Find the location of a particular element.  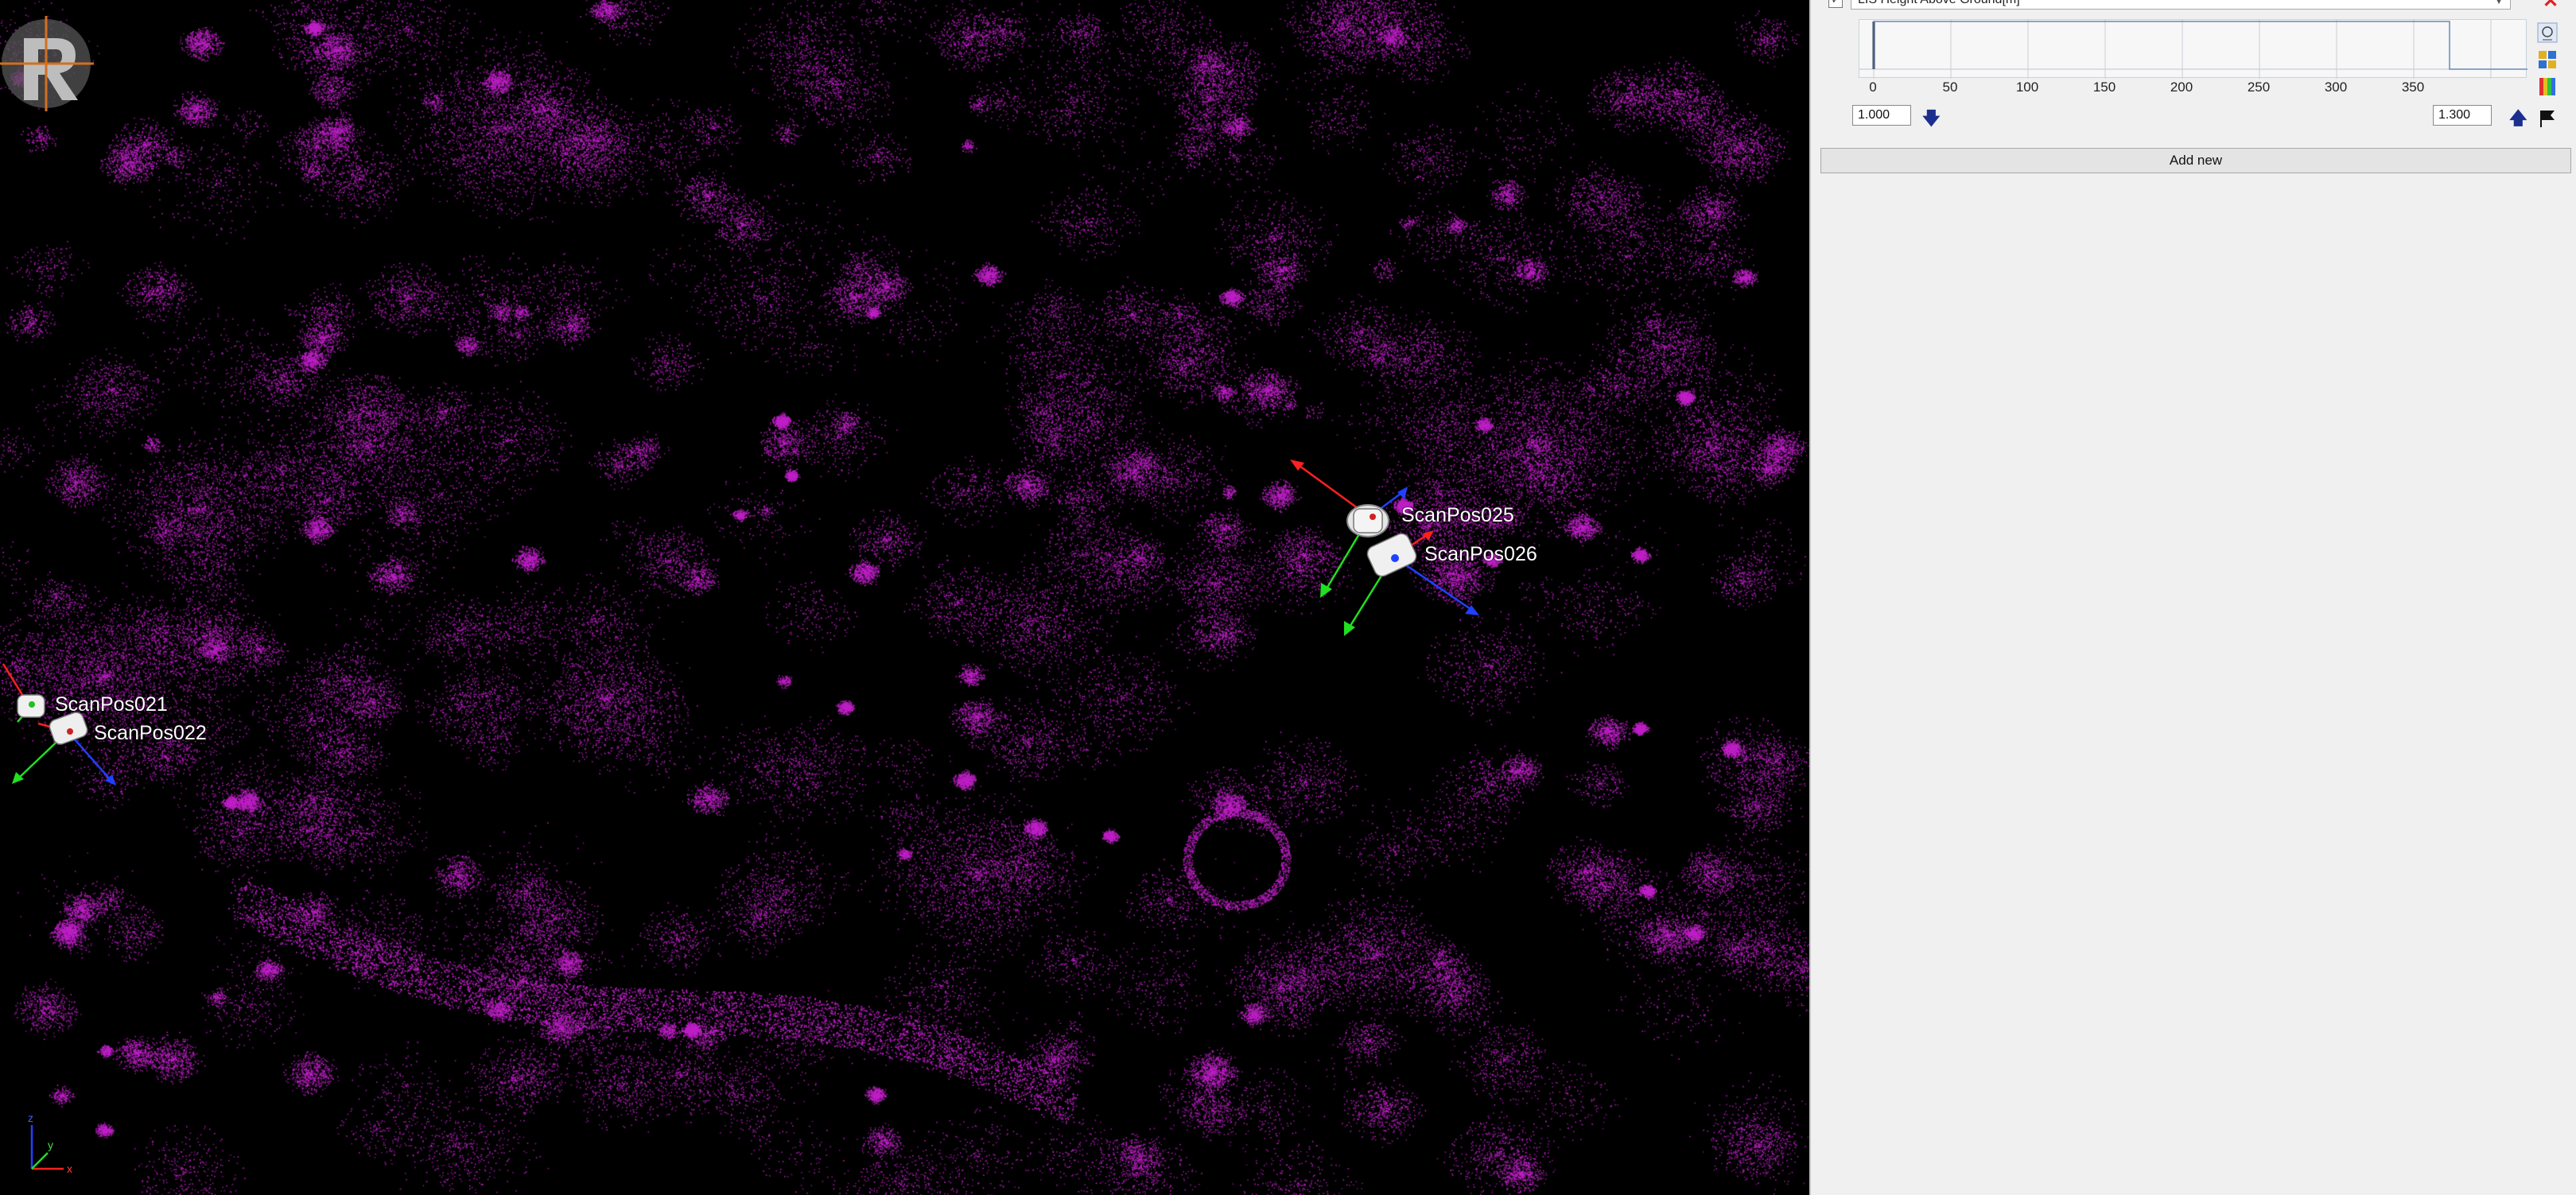

arrow-up-icon: 🡅 is located at coordinates (2518, 119).